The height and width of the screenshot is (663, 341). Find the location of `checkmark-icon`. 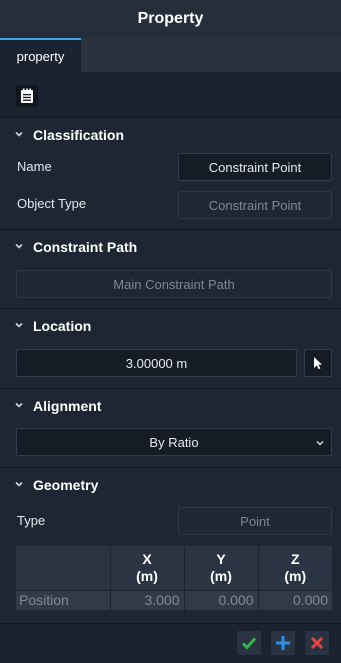

checkmark-icon is located at coordinates (249, 643).